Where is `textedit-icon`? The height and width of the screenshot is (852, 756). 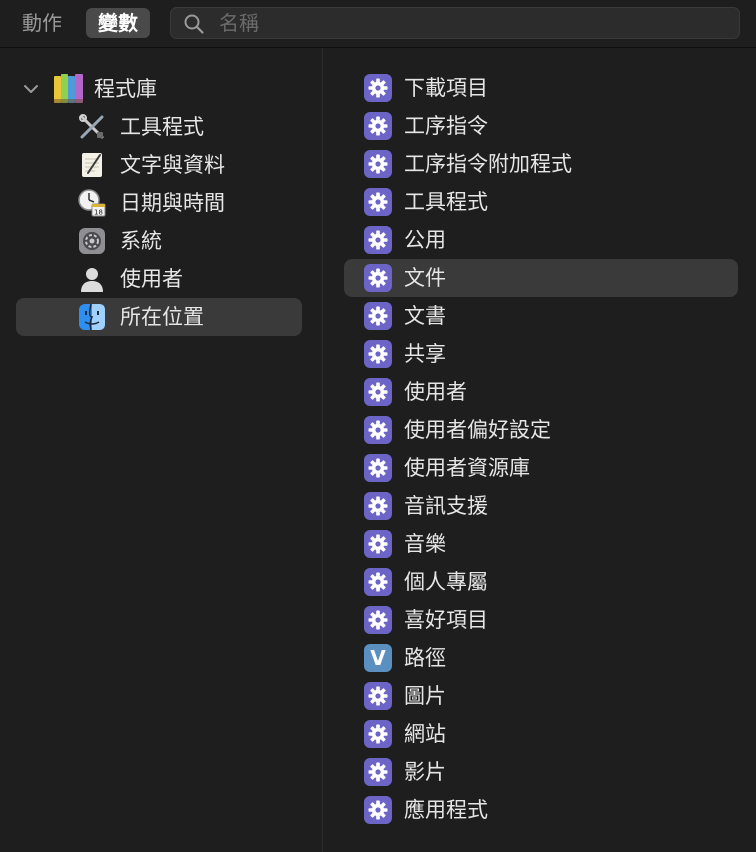
textedit-icon is located at coordinates (92, 165).